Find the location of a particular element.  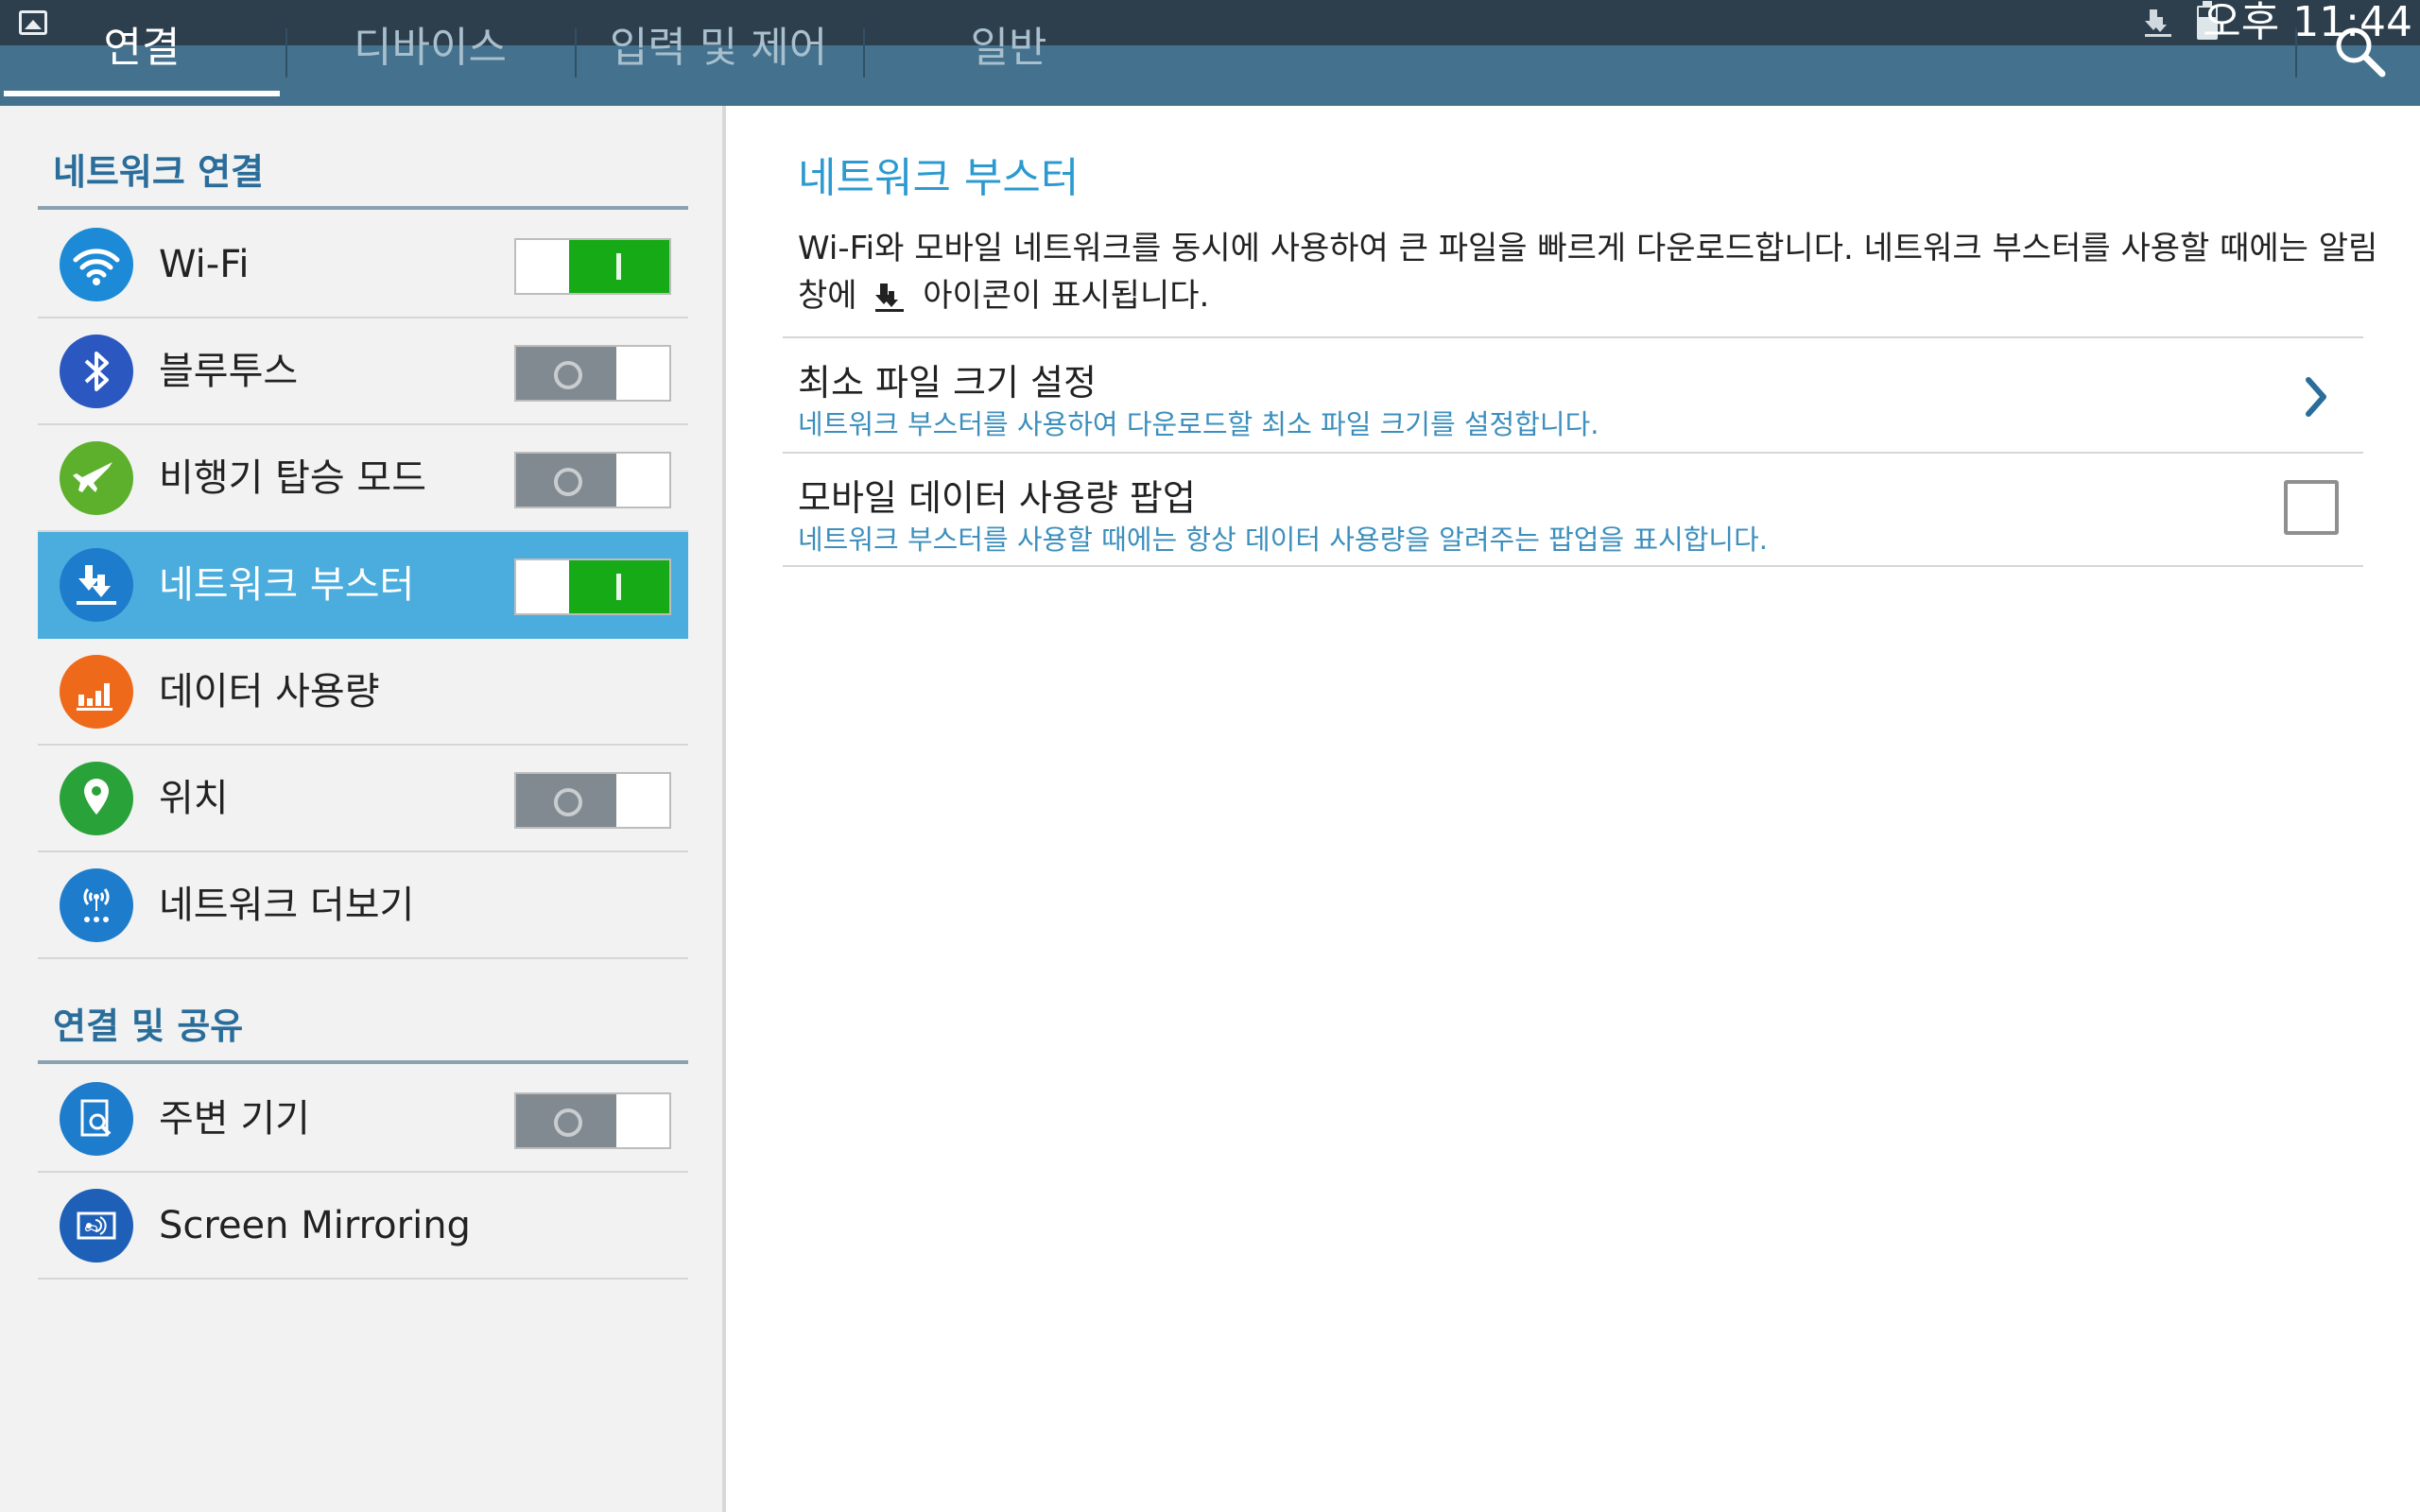

sidebar-item-airplane-mode: 비행기 탑승 모드 is located at coordinates (363, 478).